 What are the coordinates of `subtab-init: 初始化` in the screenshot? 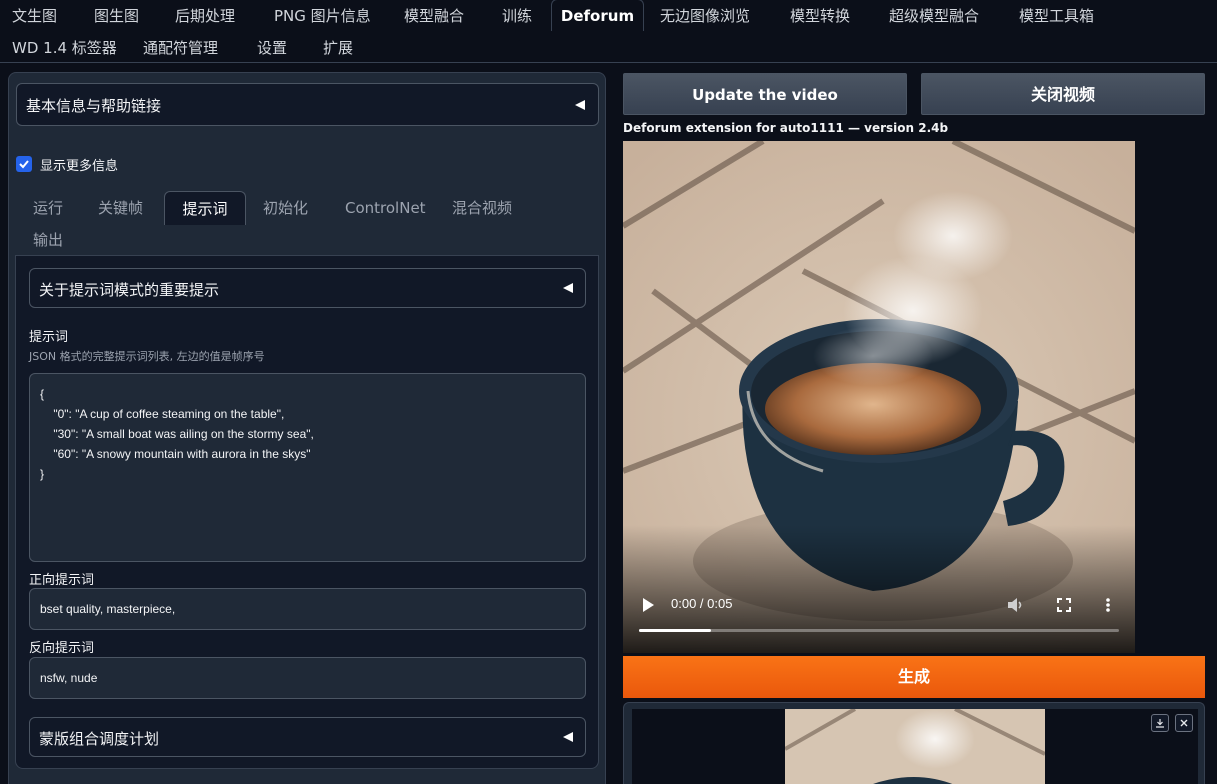 It's located at (285, 208).